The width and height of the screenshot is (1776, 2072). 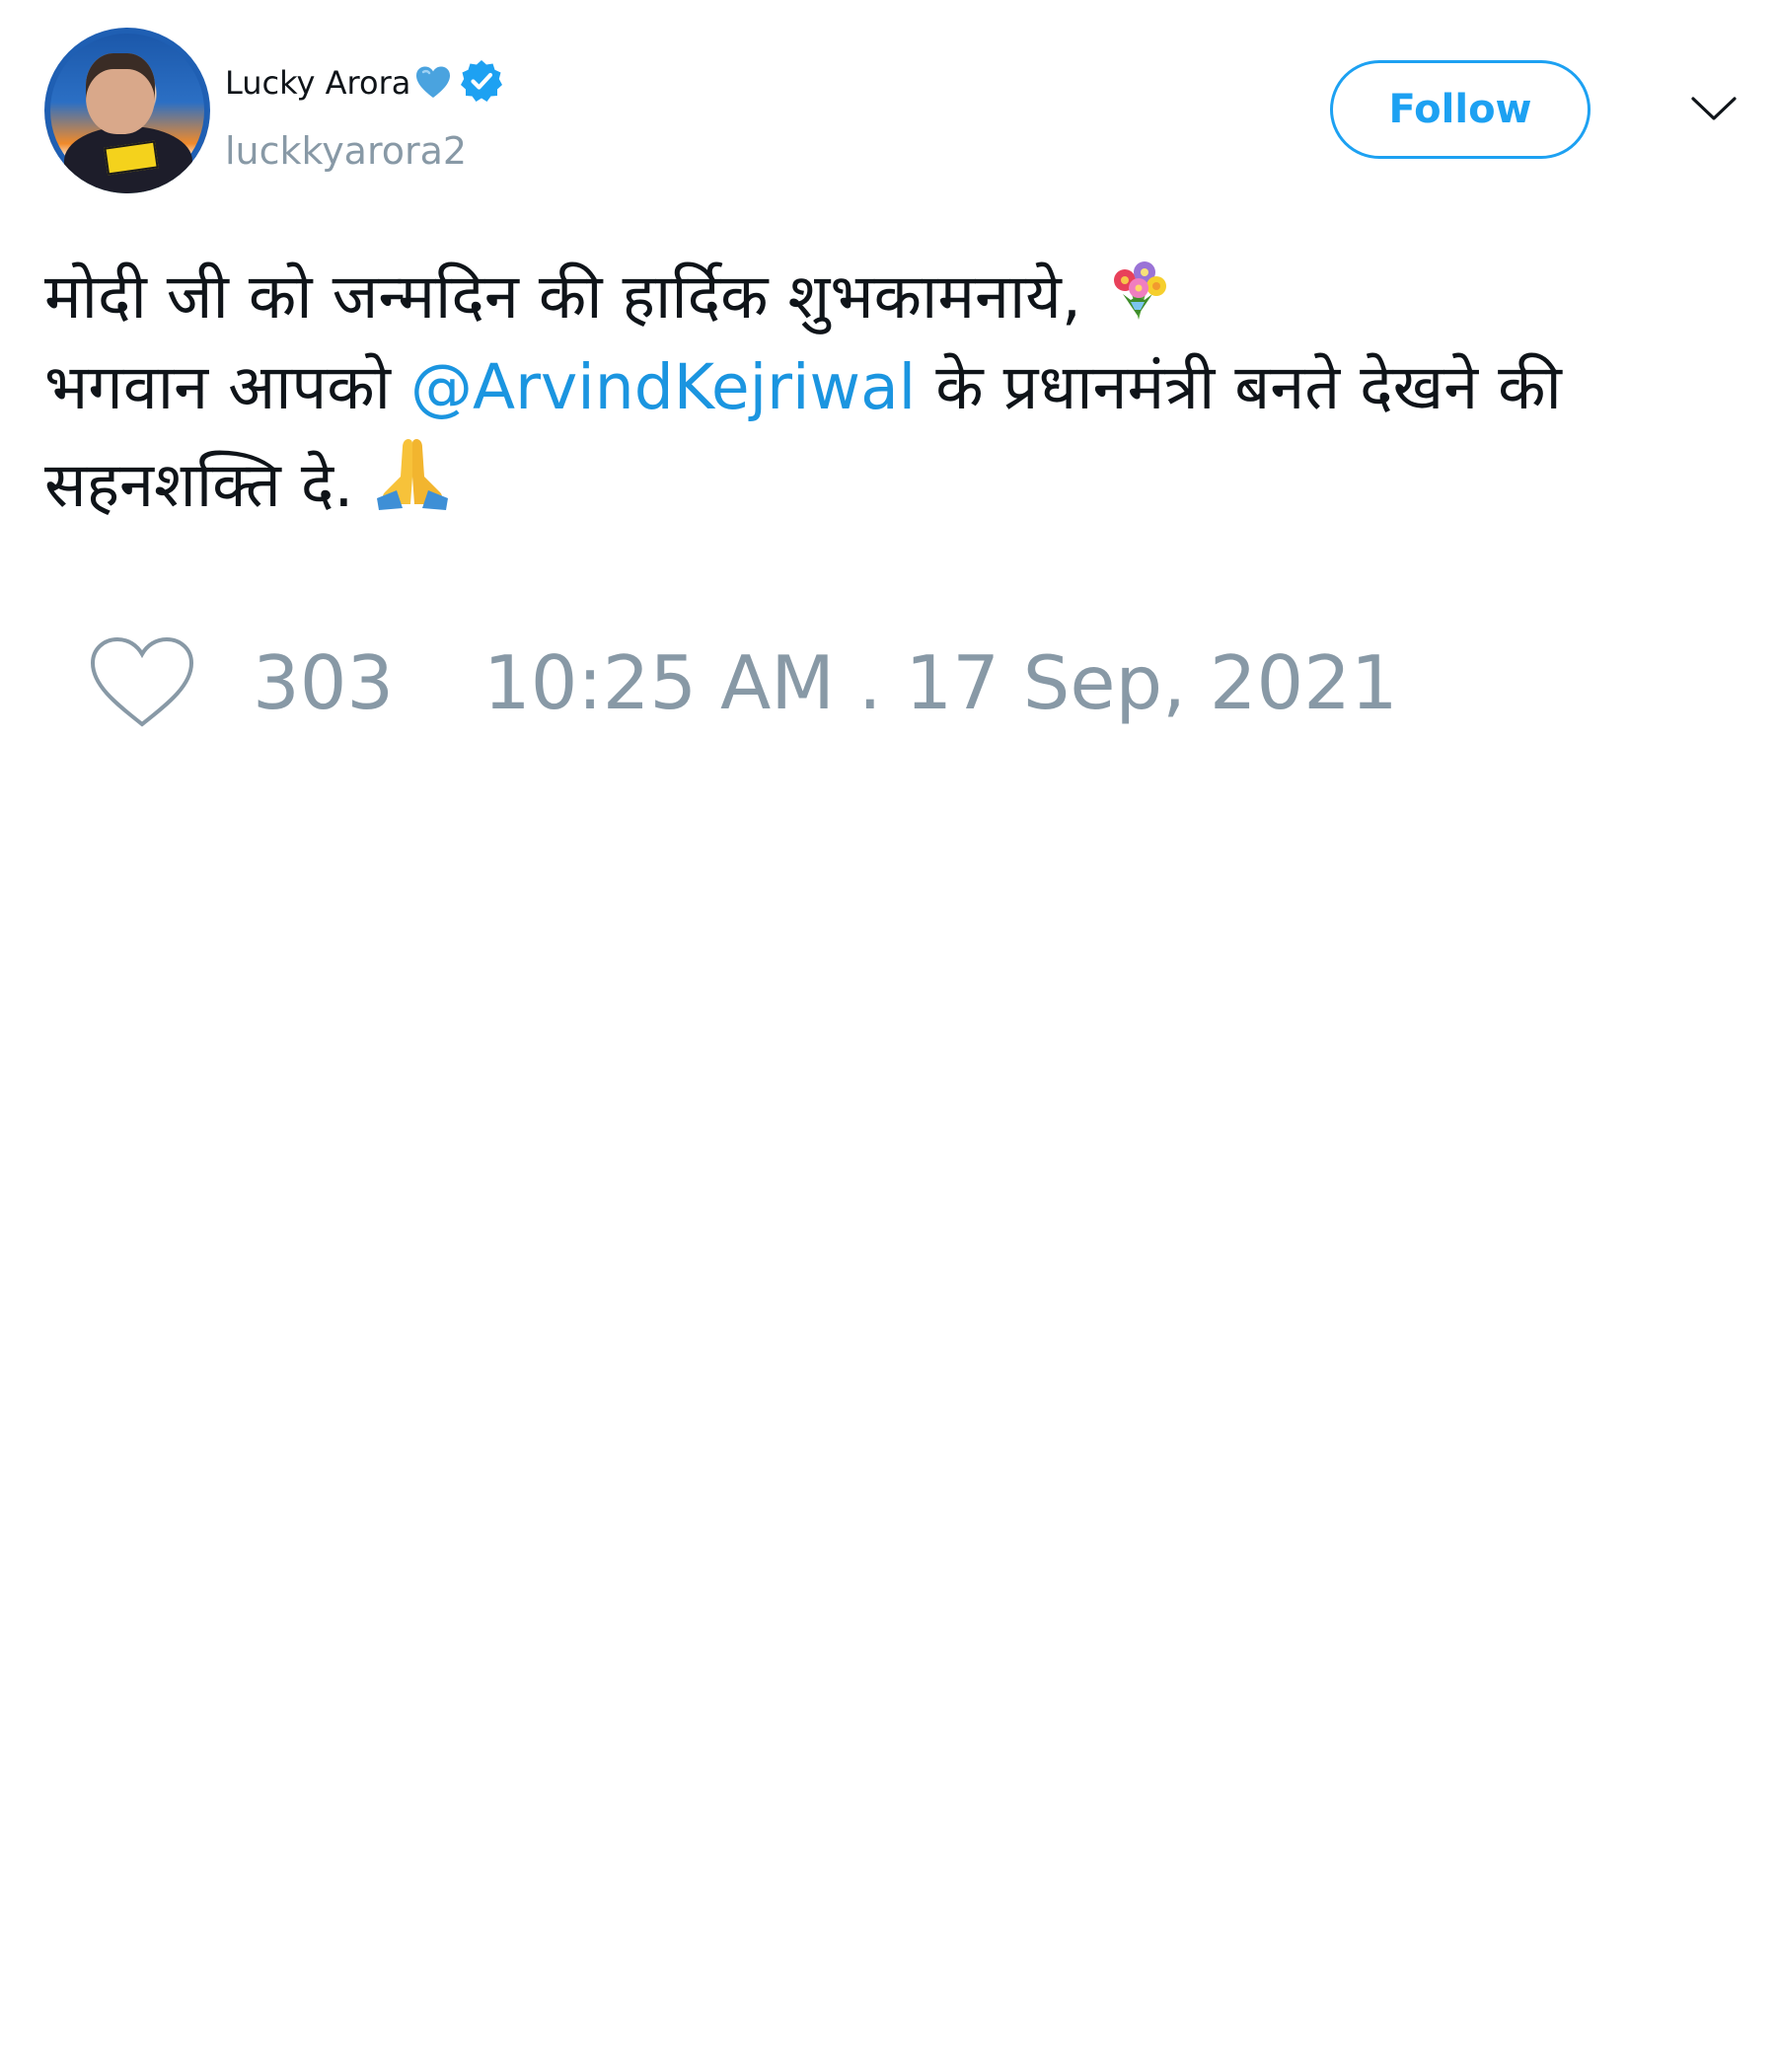 I want to click on folded-hands-icon, so click(x=413, y=475).